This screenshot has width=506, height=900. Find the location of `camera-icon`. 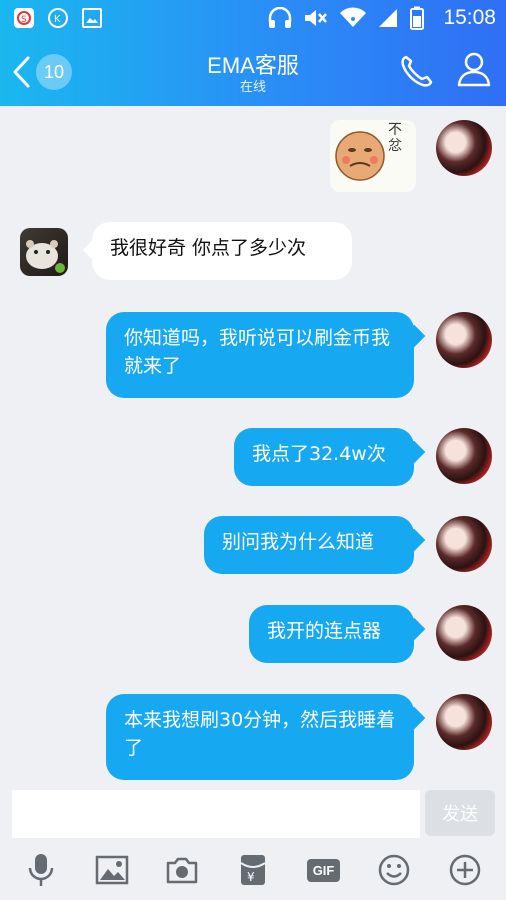

camera-icon is located at coordinates (182, 870).